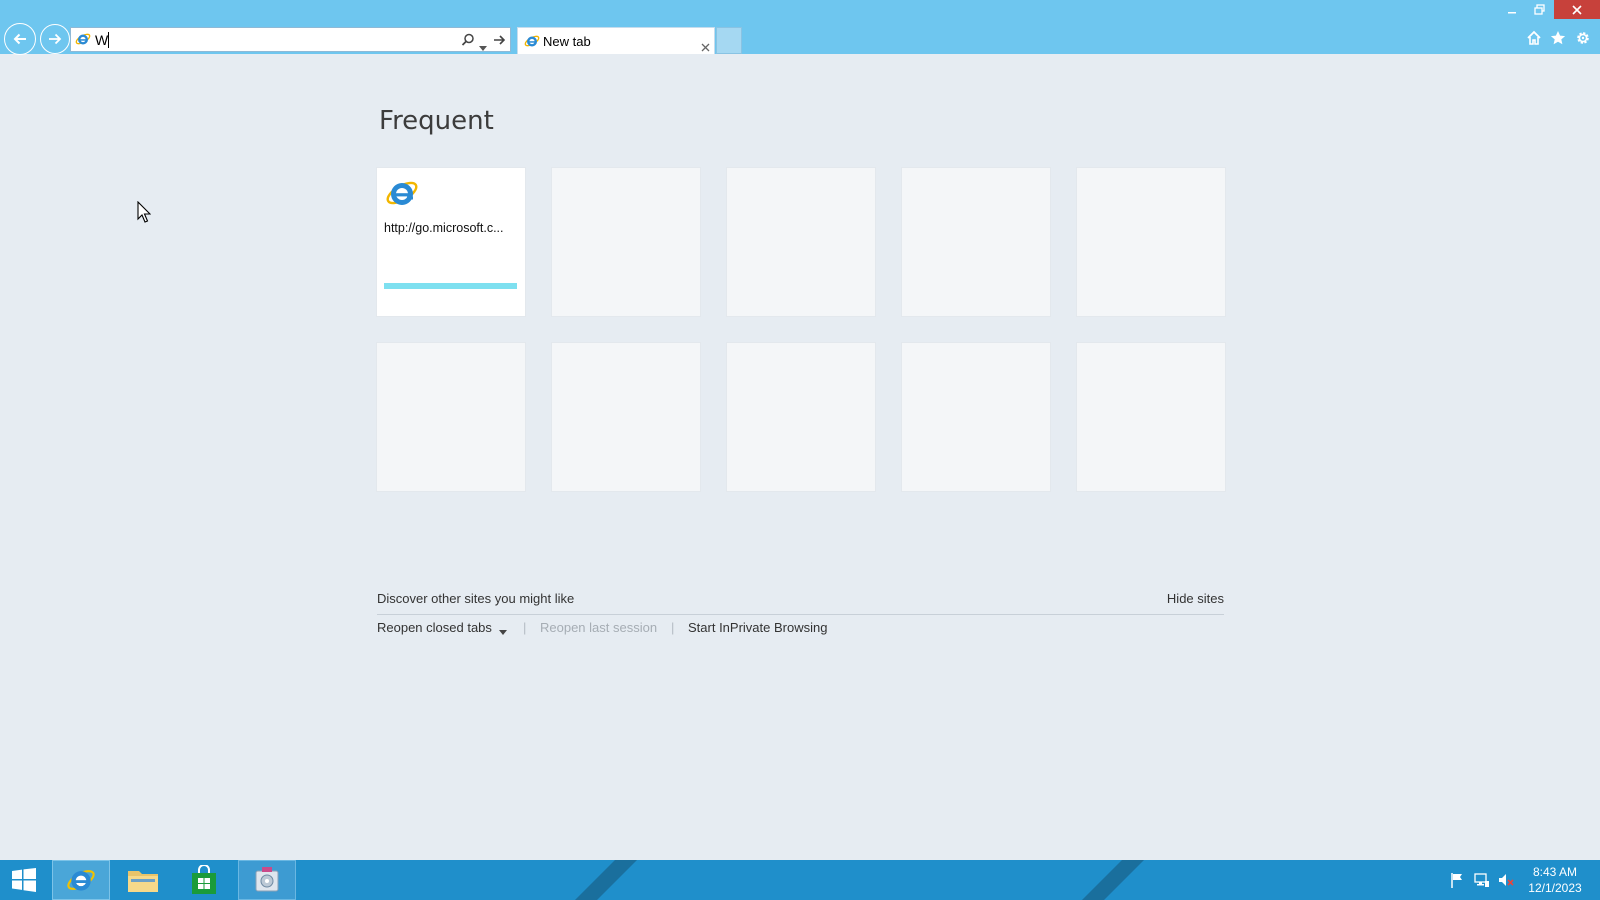 The height and width of the screenshot is (900, 1600). I want to click on go-arrow-icon, so click(500, 41).